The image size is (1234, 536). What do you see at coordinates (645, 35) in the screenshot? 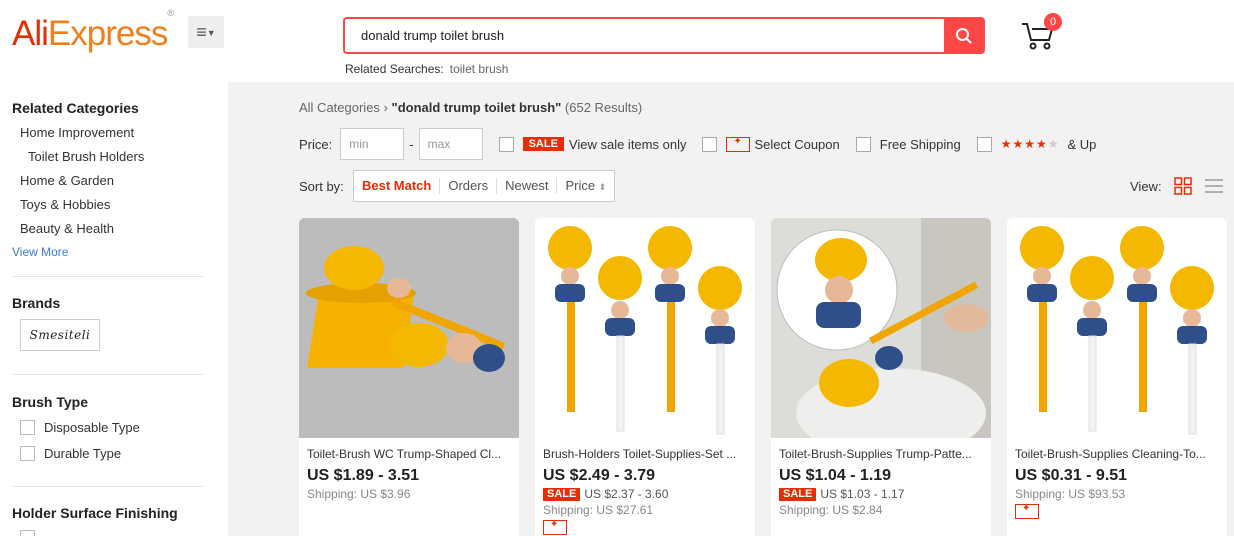
I see `search-input` at bounding box center [645, 35].